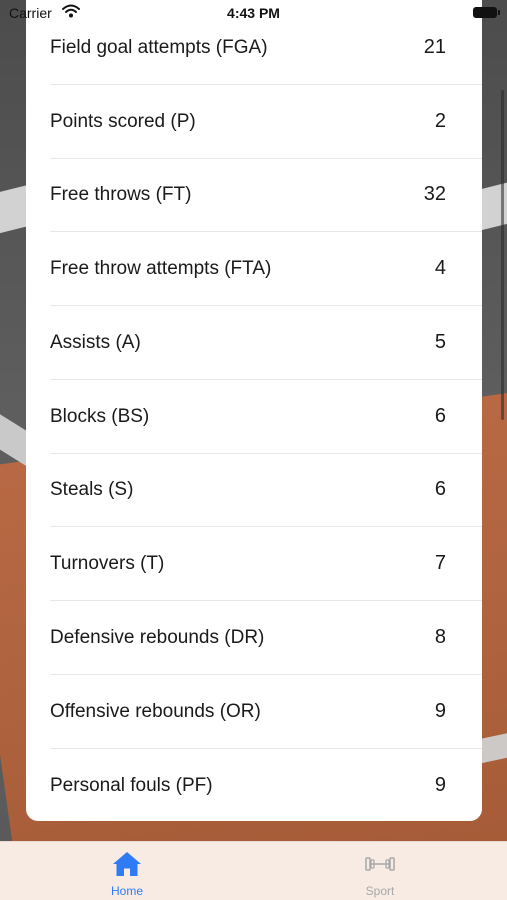 Image resolution: width=507 pixels, height=900 pixels. What do you see at coordinates (266, 122) in the screenshot?
I see `stat-row: Points scored (P) 2` at bounding box center [266, 122].